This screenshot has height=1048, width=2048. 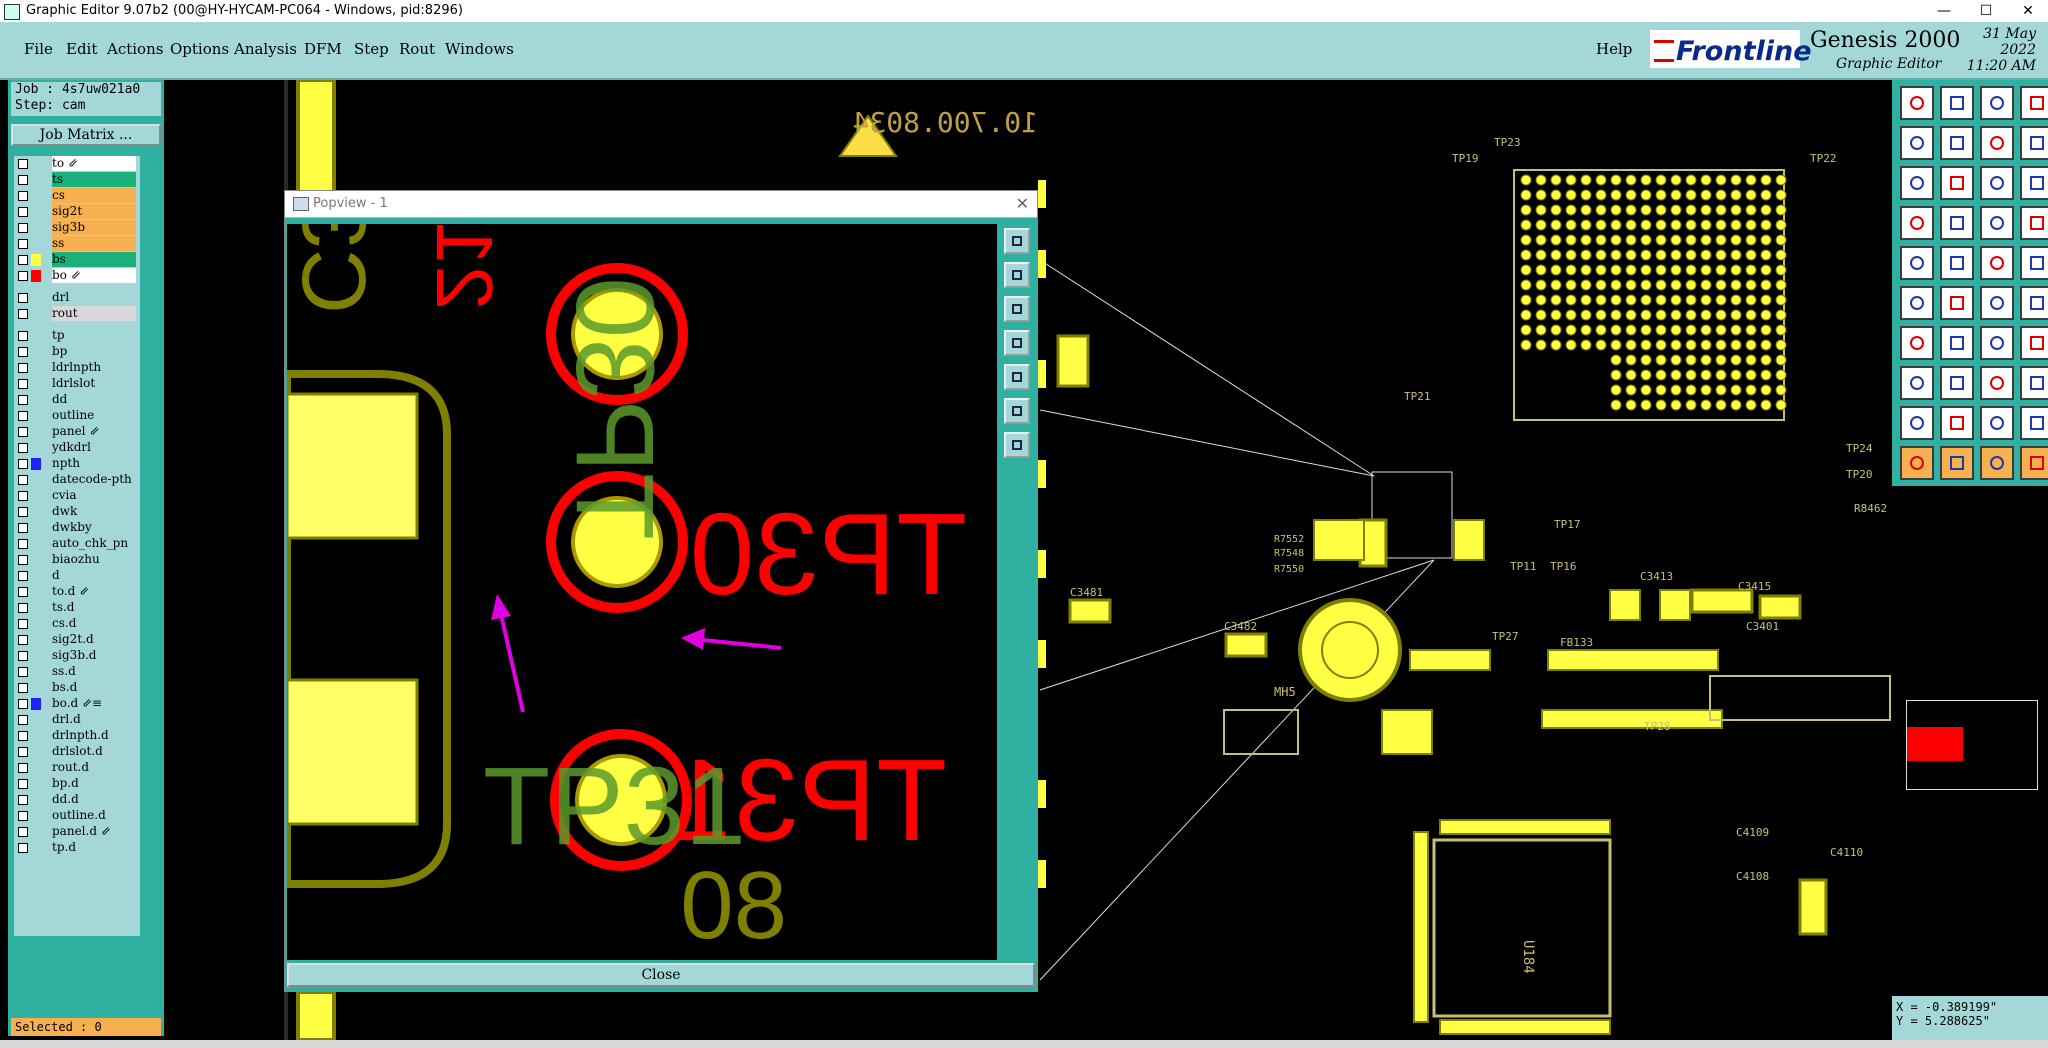 What do you see at coordinates (94, 463) in the screenshot?
I see `layer-name: npth` at bounding box center [94, 463].